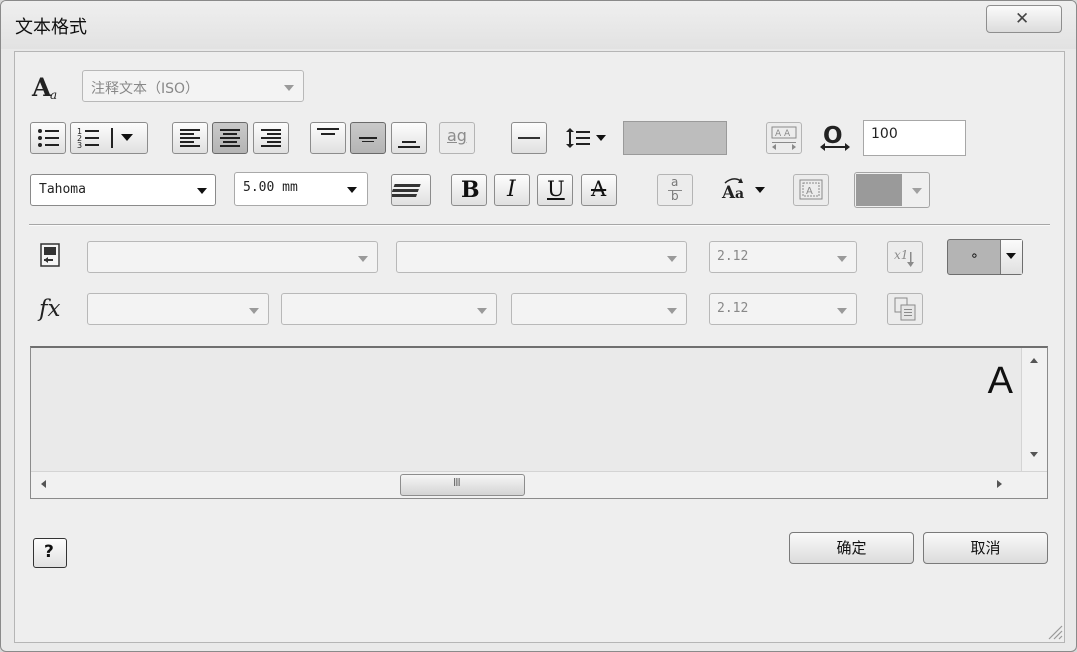 The width and height of the screenshot is (1077, 652). What do you see at coordinates (783, 134) in the screenshot?
I see `svg-text: A A` at bounding box center [783, 134].